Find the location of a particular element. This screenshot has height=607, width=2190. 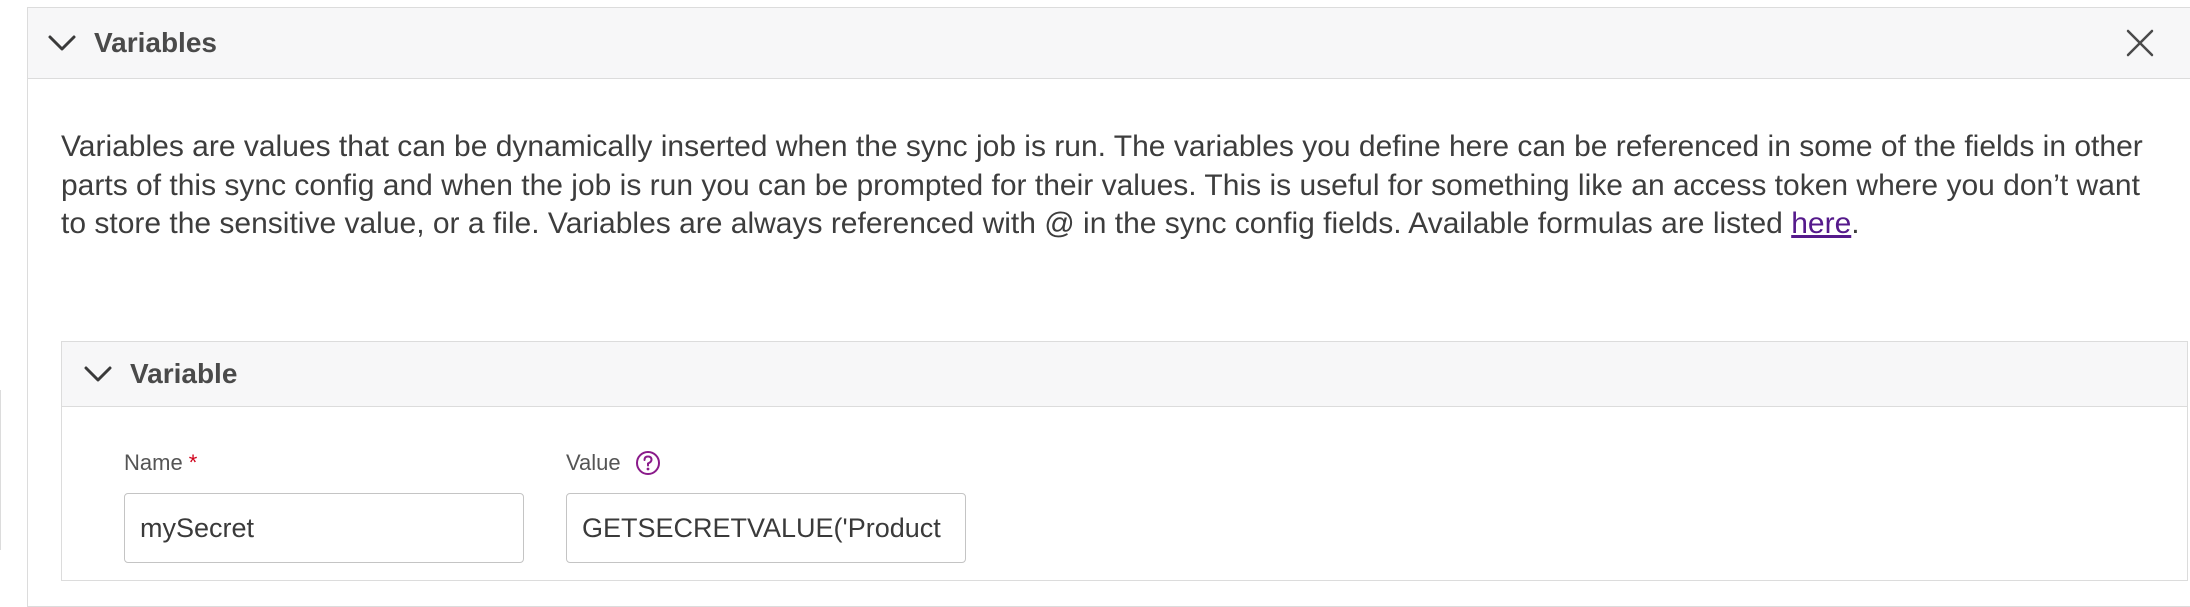

variables-panel-title: Variables is located at coordinates (155, 42).